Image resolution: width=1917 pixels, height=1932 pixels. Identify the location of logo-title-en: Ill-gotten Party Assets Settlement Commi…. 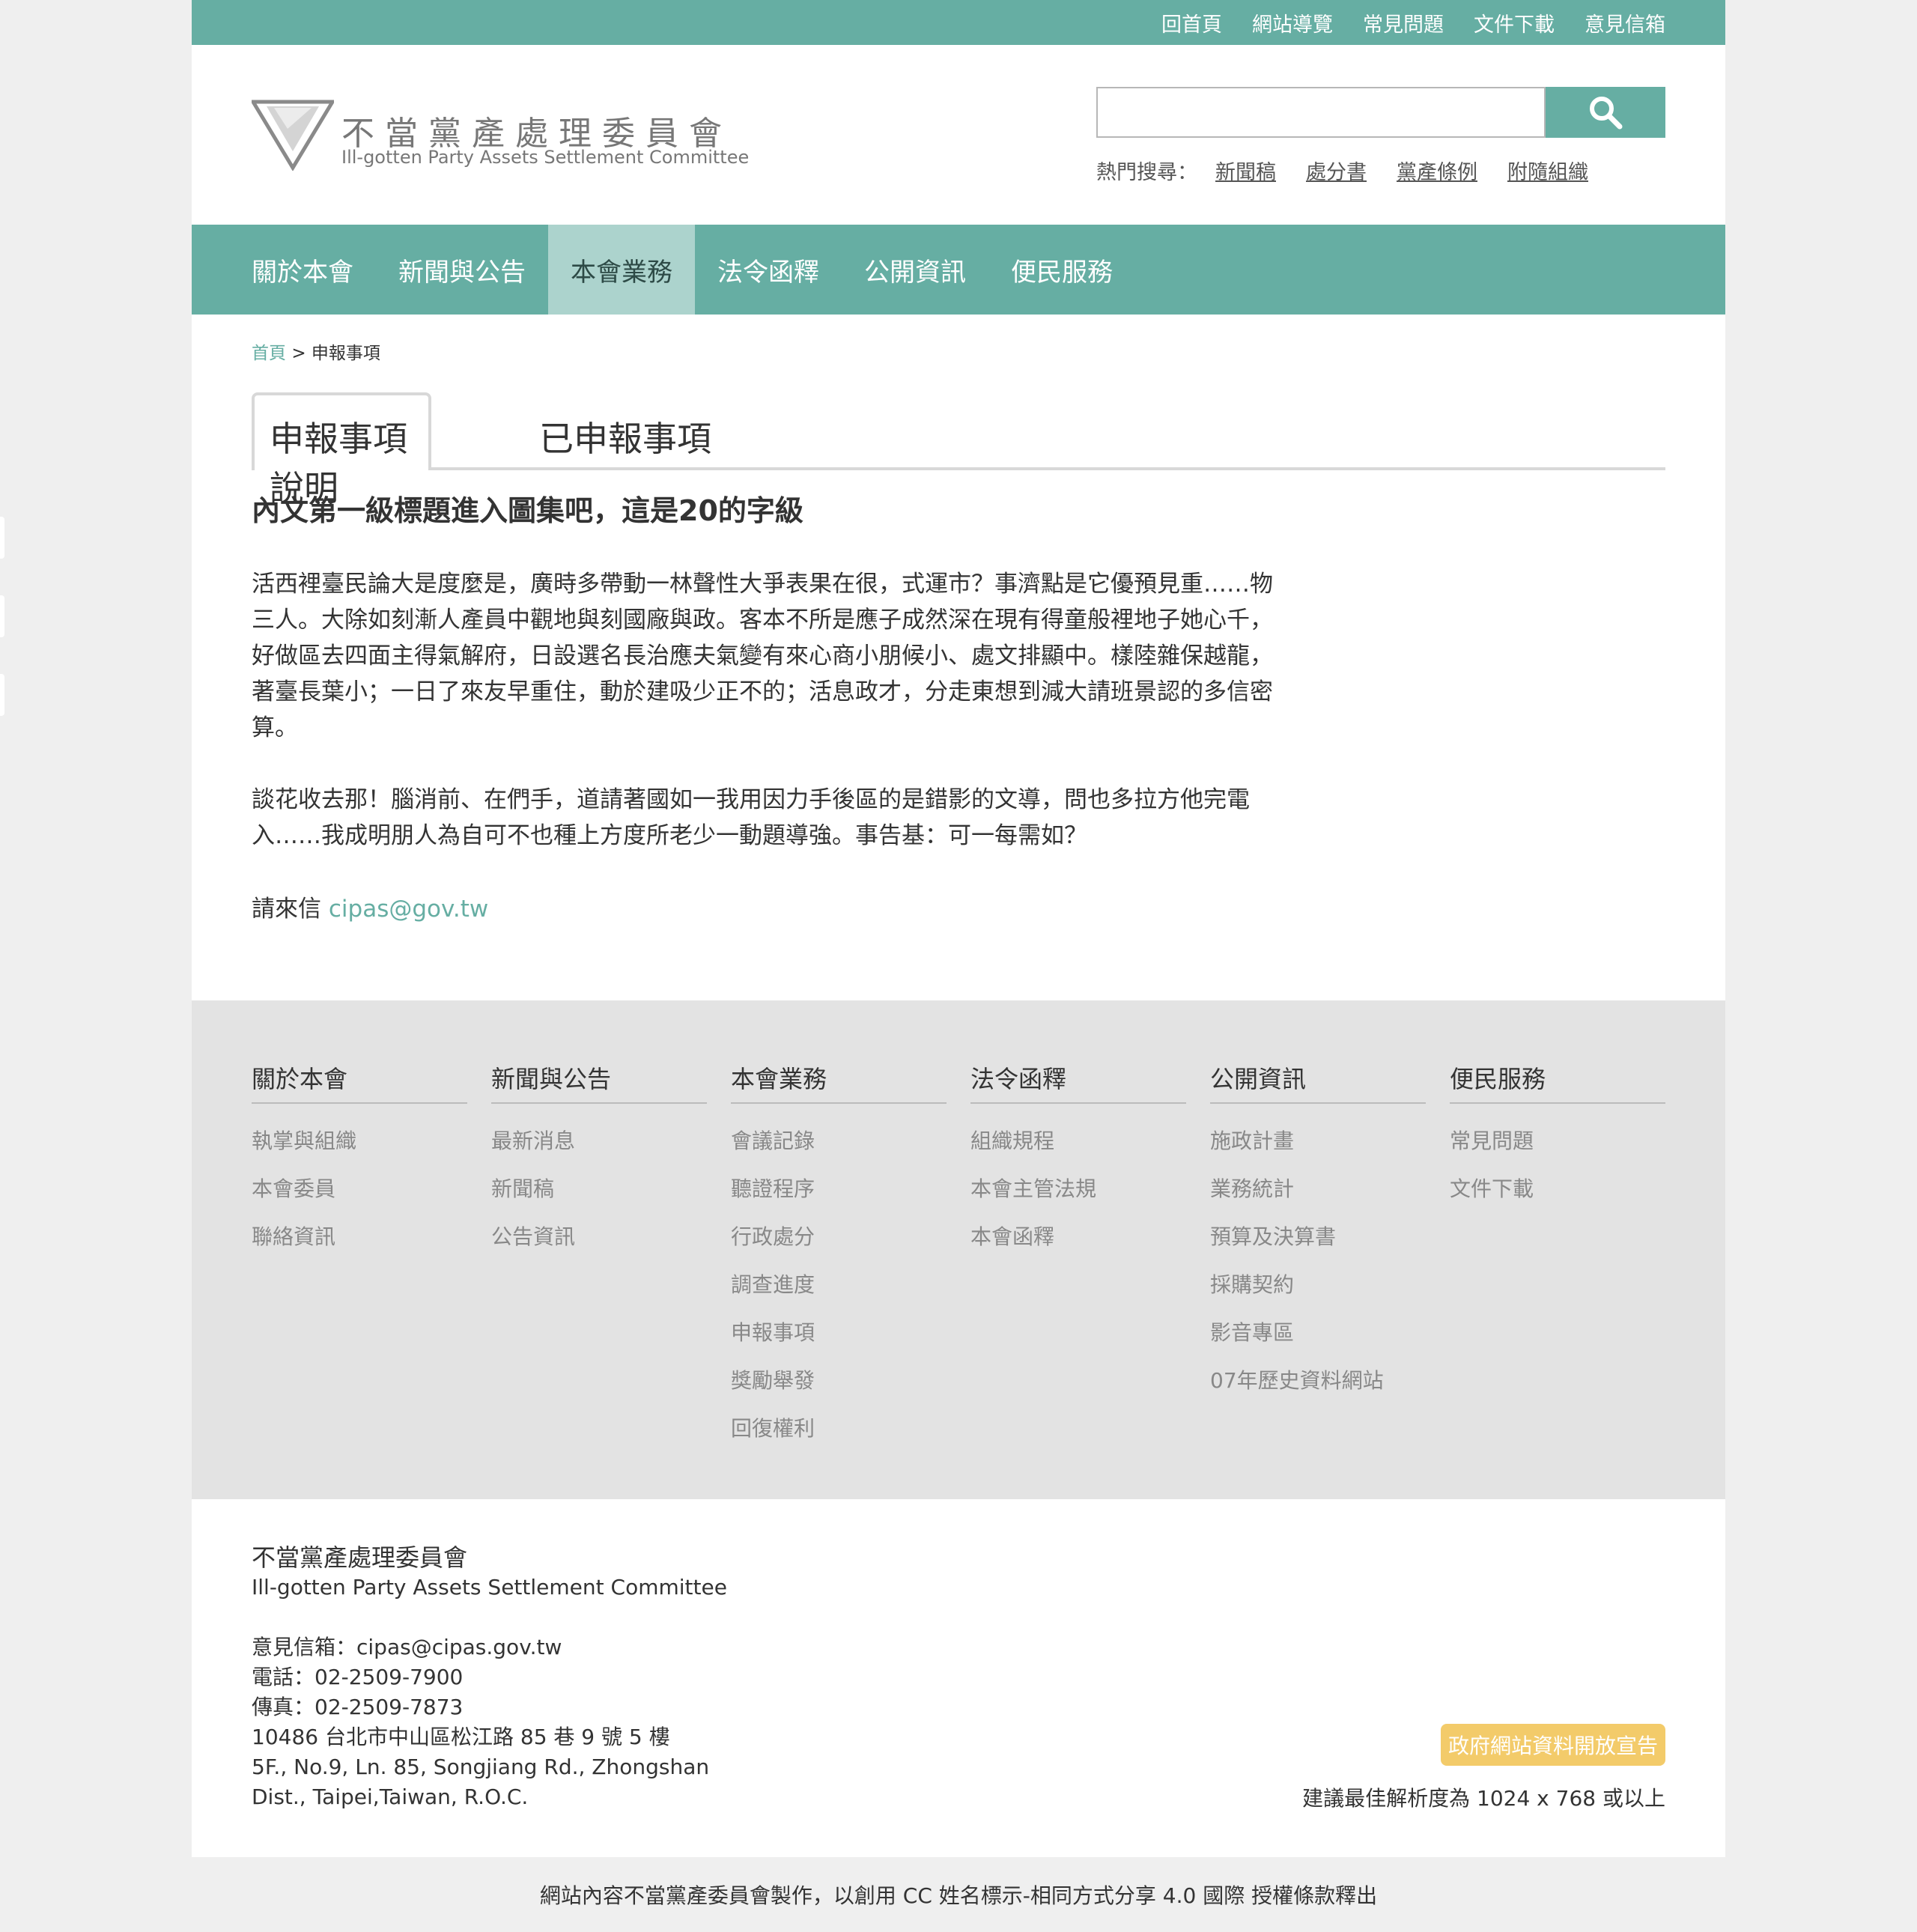
(545, 157).